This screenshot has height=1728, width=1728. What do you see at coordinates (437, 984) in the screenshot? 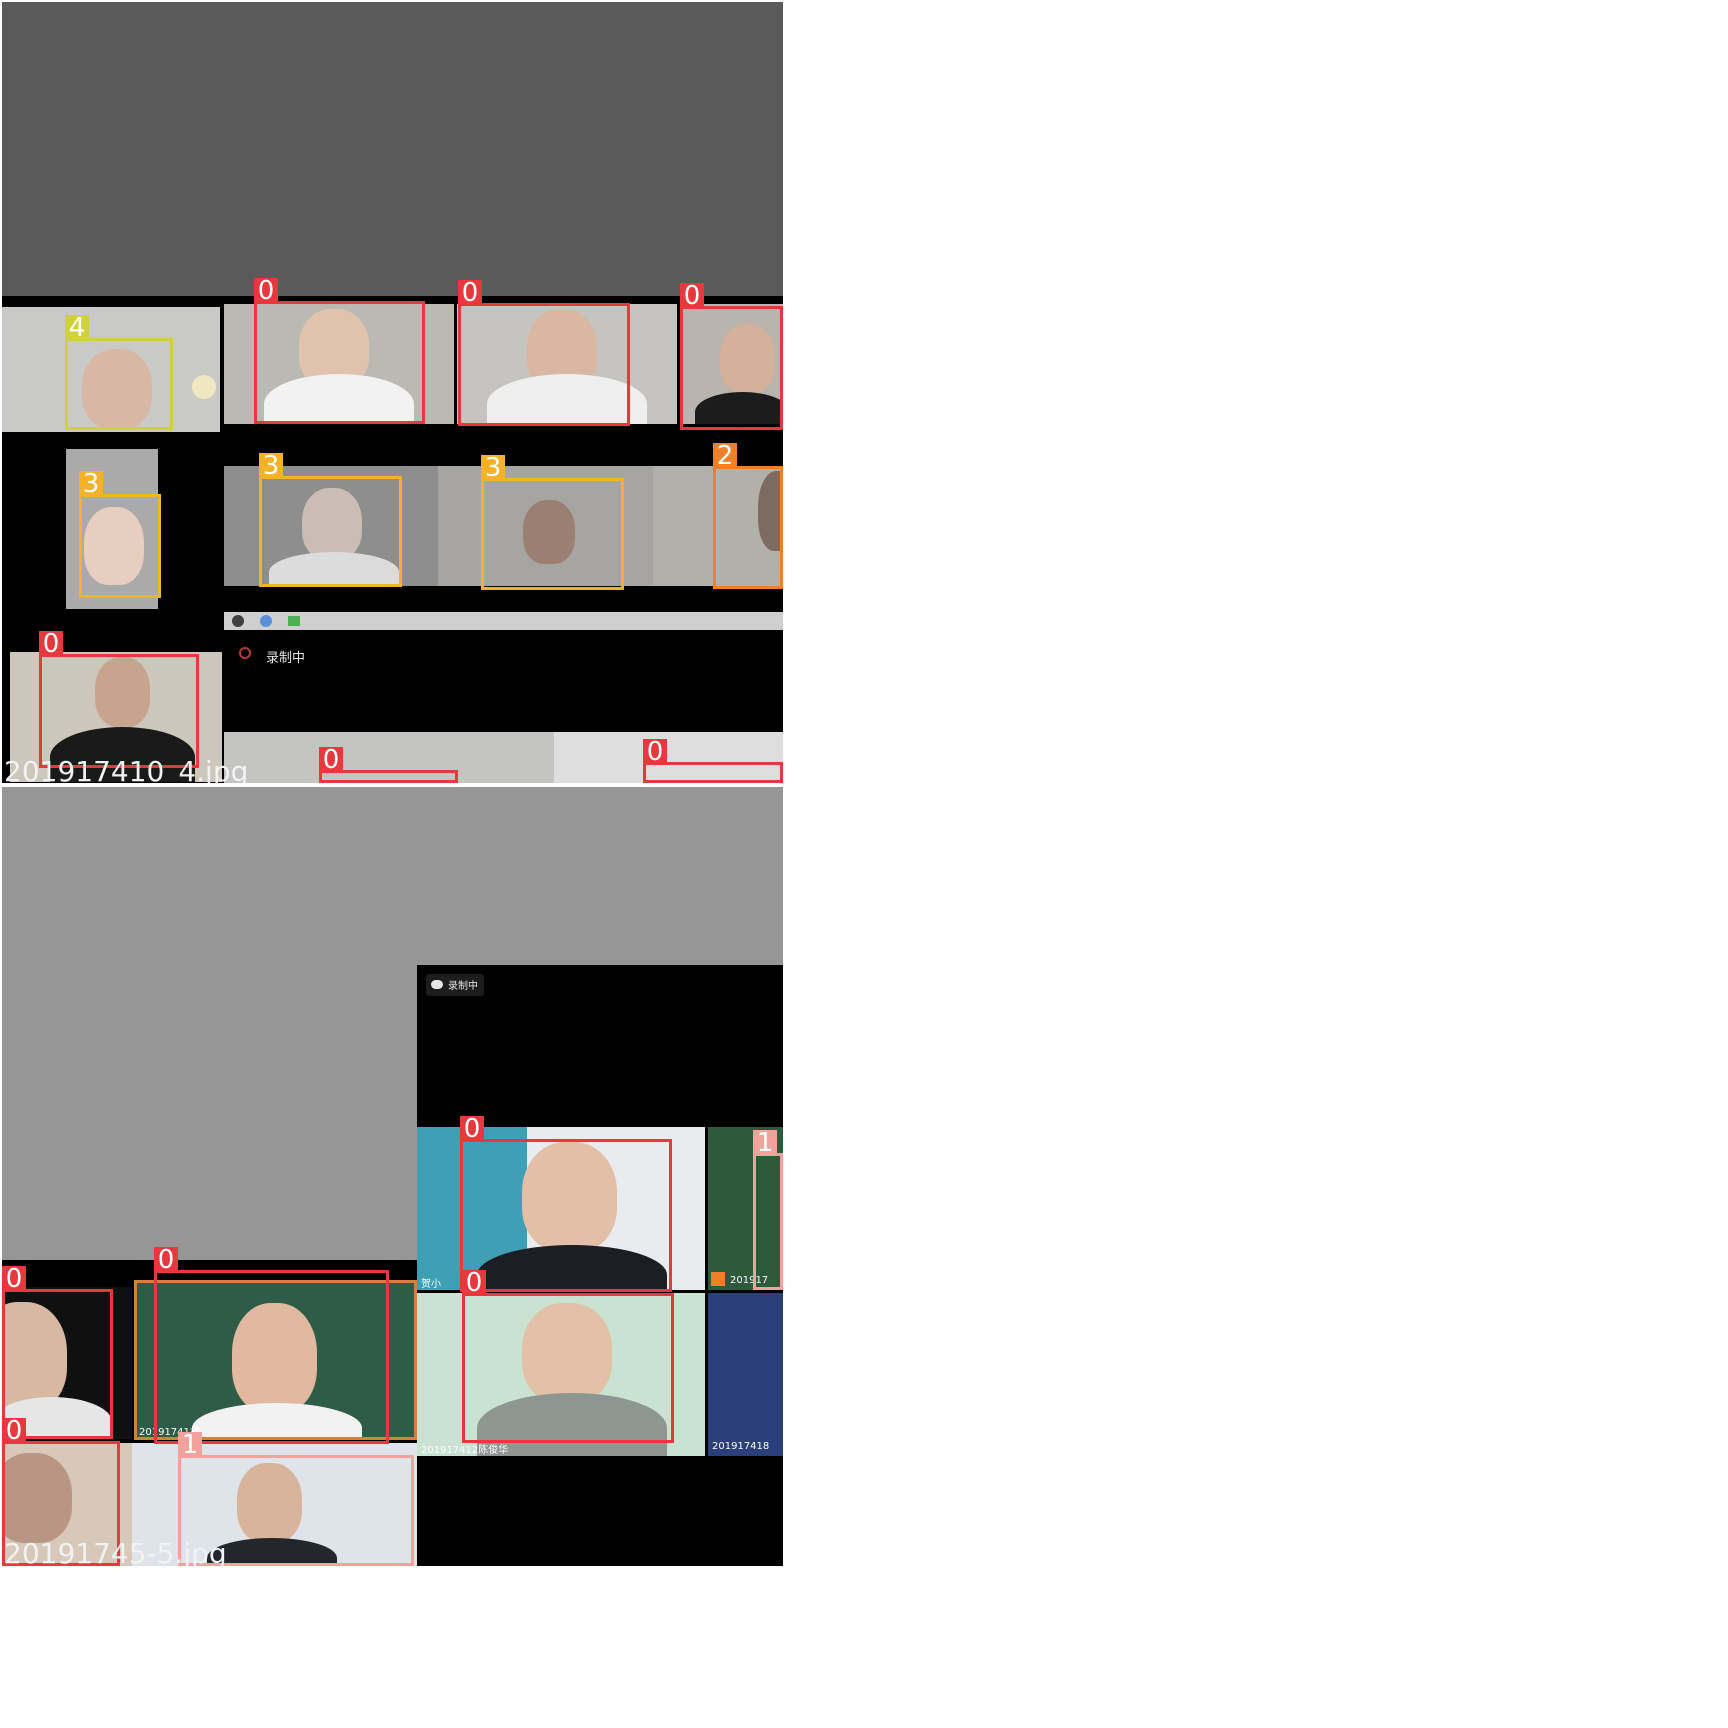
I see `cloud-icon` at bounding box center [437, 984].